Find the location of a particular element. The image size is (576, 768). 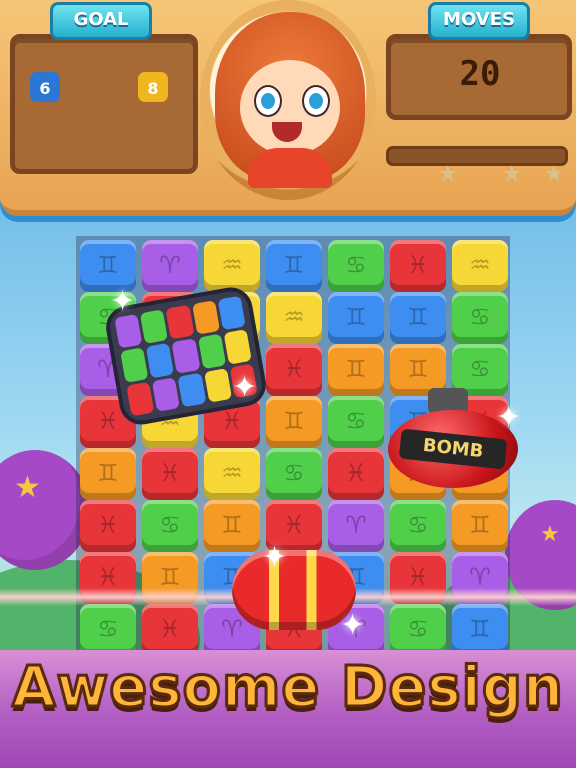

moves-counter: 20 is located at coordinates (480, 74).